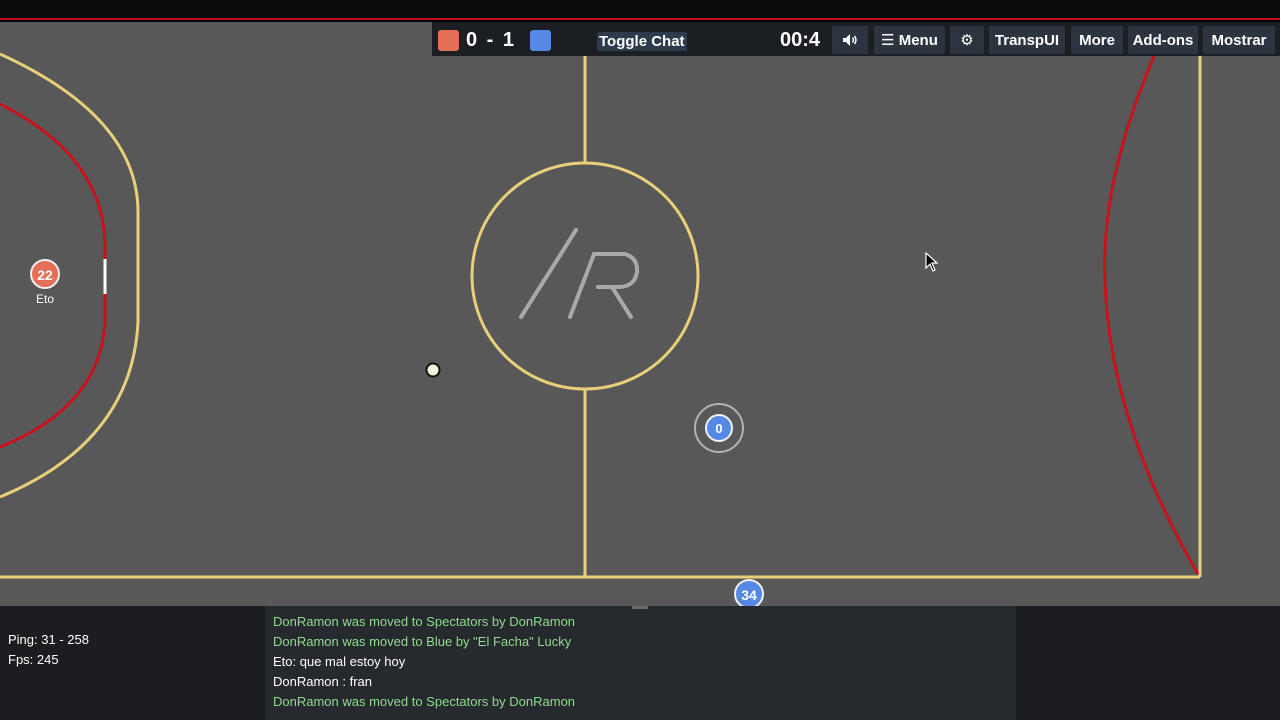 The image size is (1280, 720). Describe the element at coordinates (642, 41) in the screenshot. I see `toggle-chat-button: Toggle Chat` at that location.